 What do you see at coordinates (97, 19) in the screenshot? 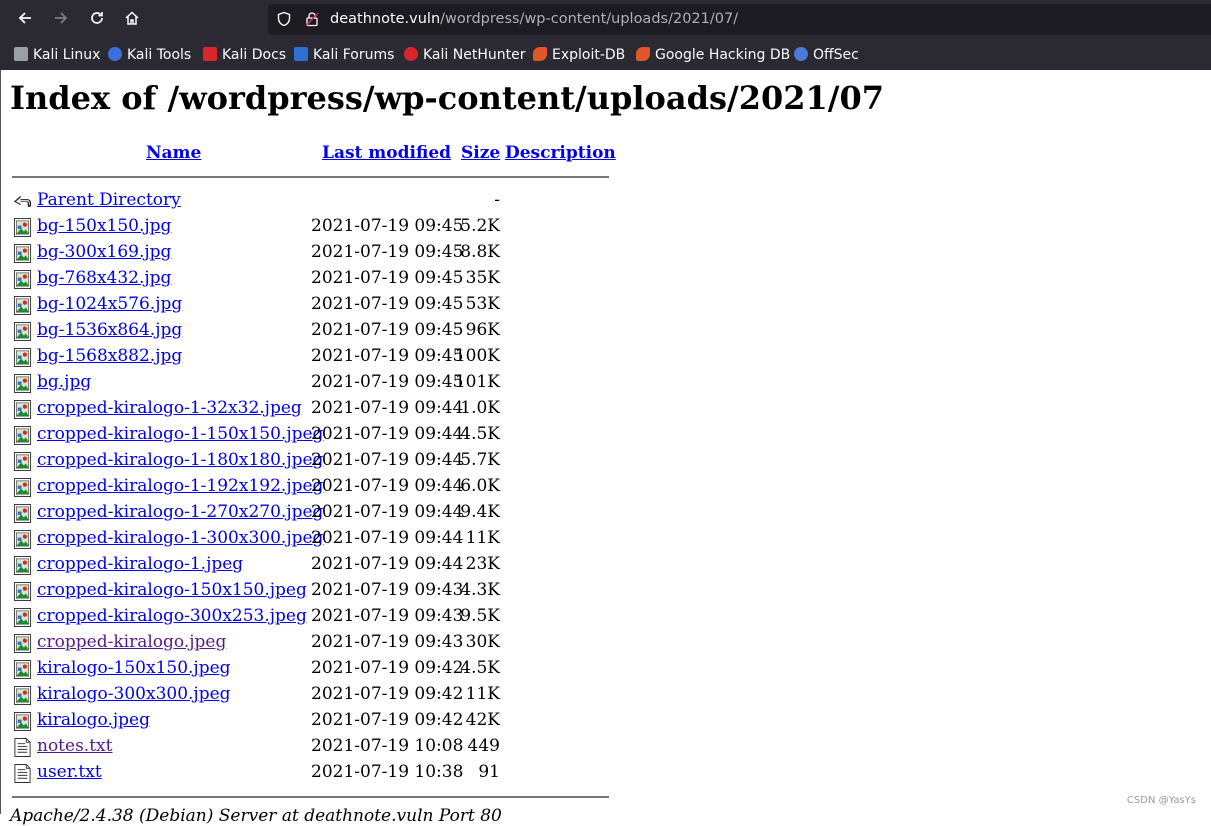
I see `reload-button` at bounding box center [97, 19].